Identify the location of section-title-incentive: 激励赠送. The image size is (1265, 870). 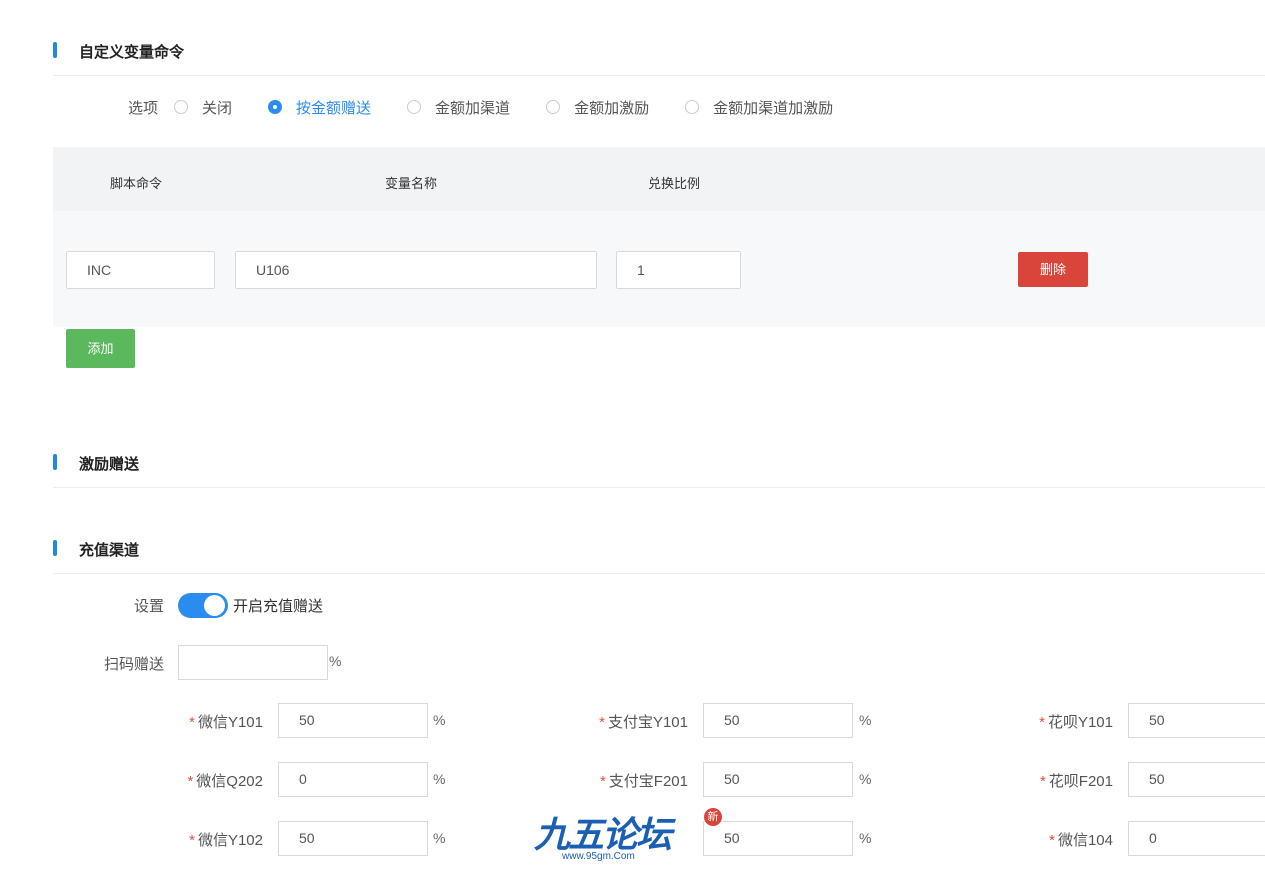
(109, 464).